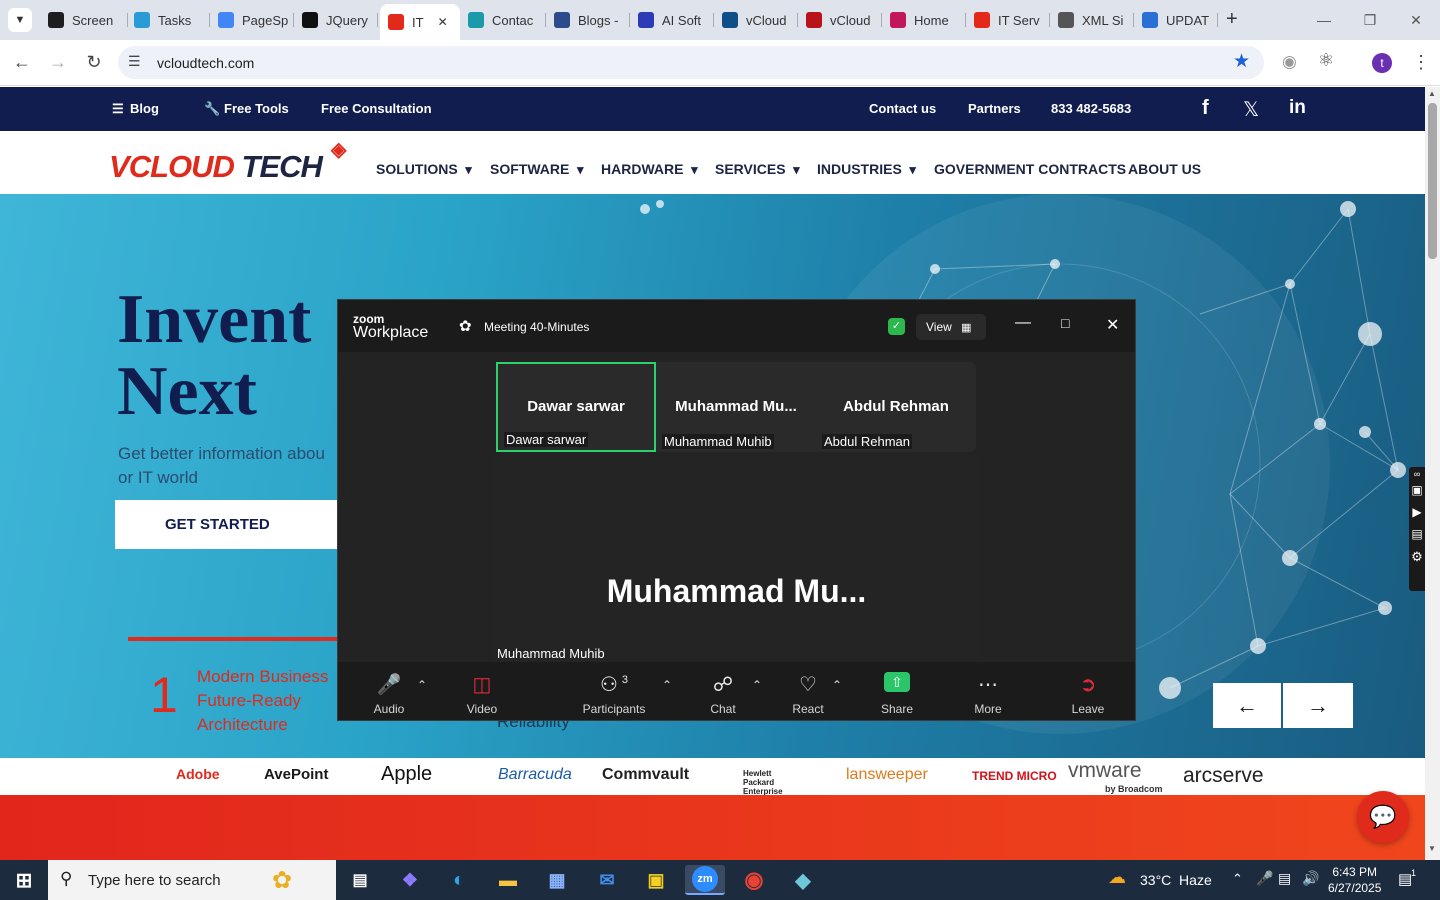 The width and height of the screenshot is (1440, 900). Describe the element at coordinates (1310, 878) in the screenshot. I see `volume-icon: 🔊` at that location.